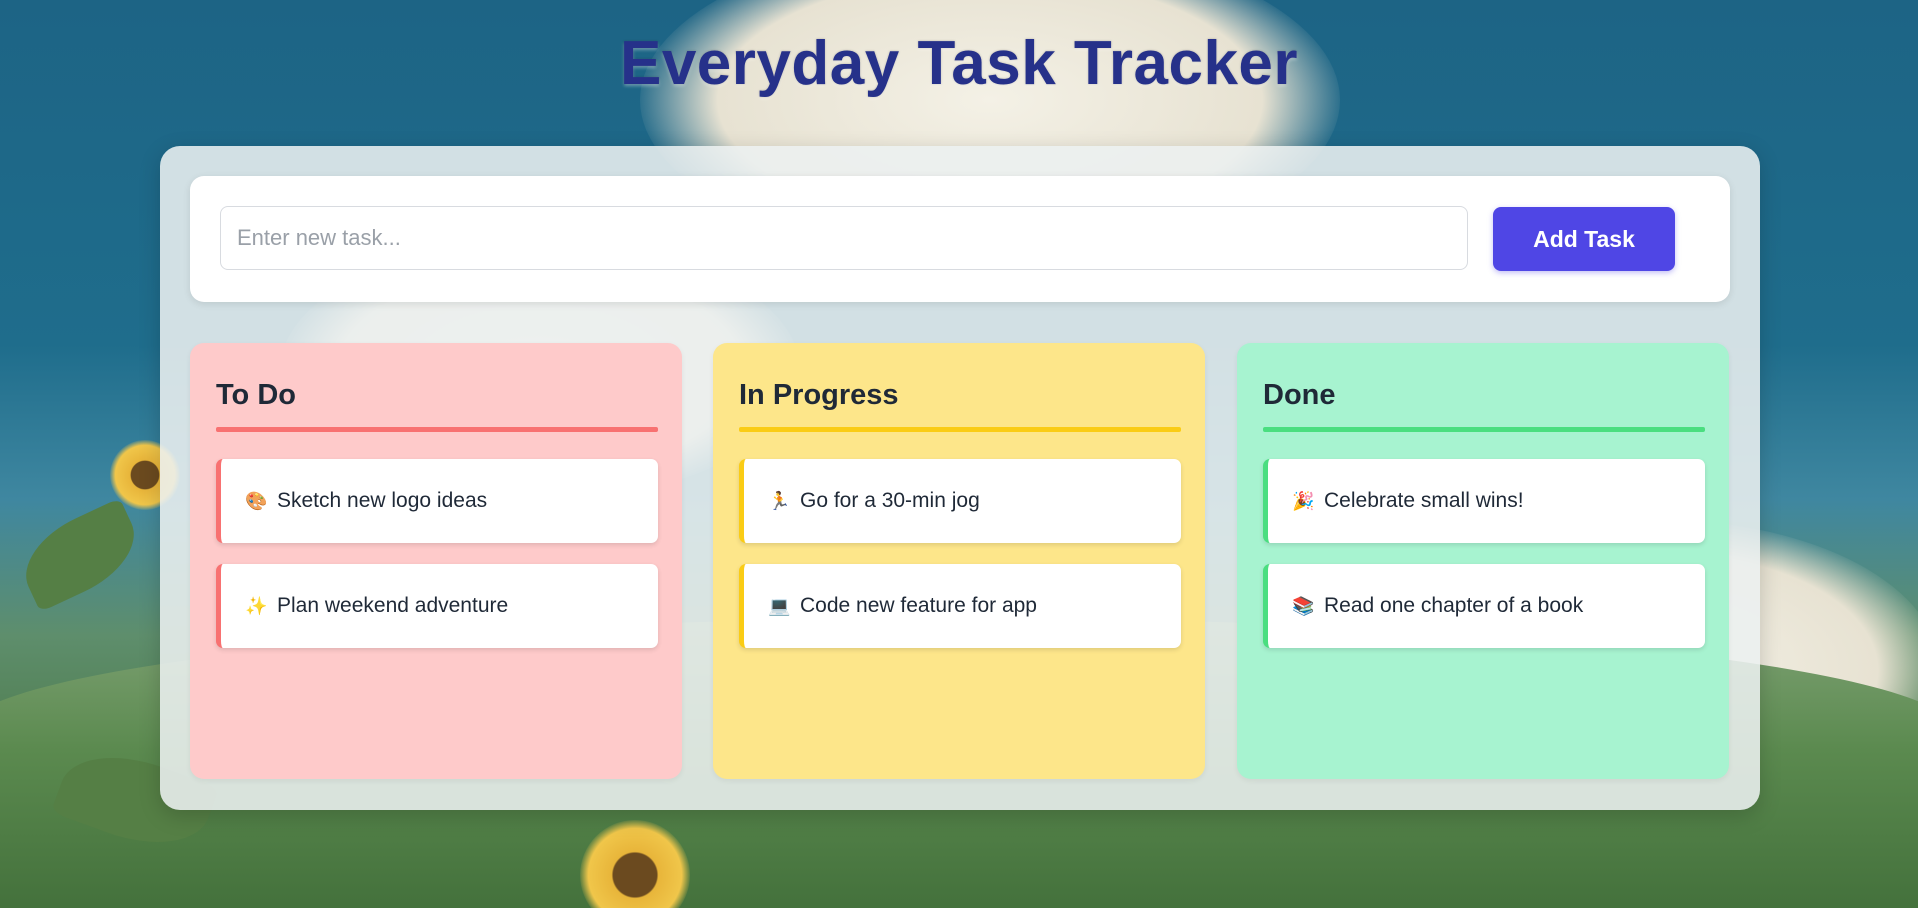 Image resolution: width=1918 pixels, height=908 pixels. I want to click on task-text: Celebrate small wins!, so click(1424, 500).